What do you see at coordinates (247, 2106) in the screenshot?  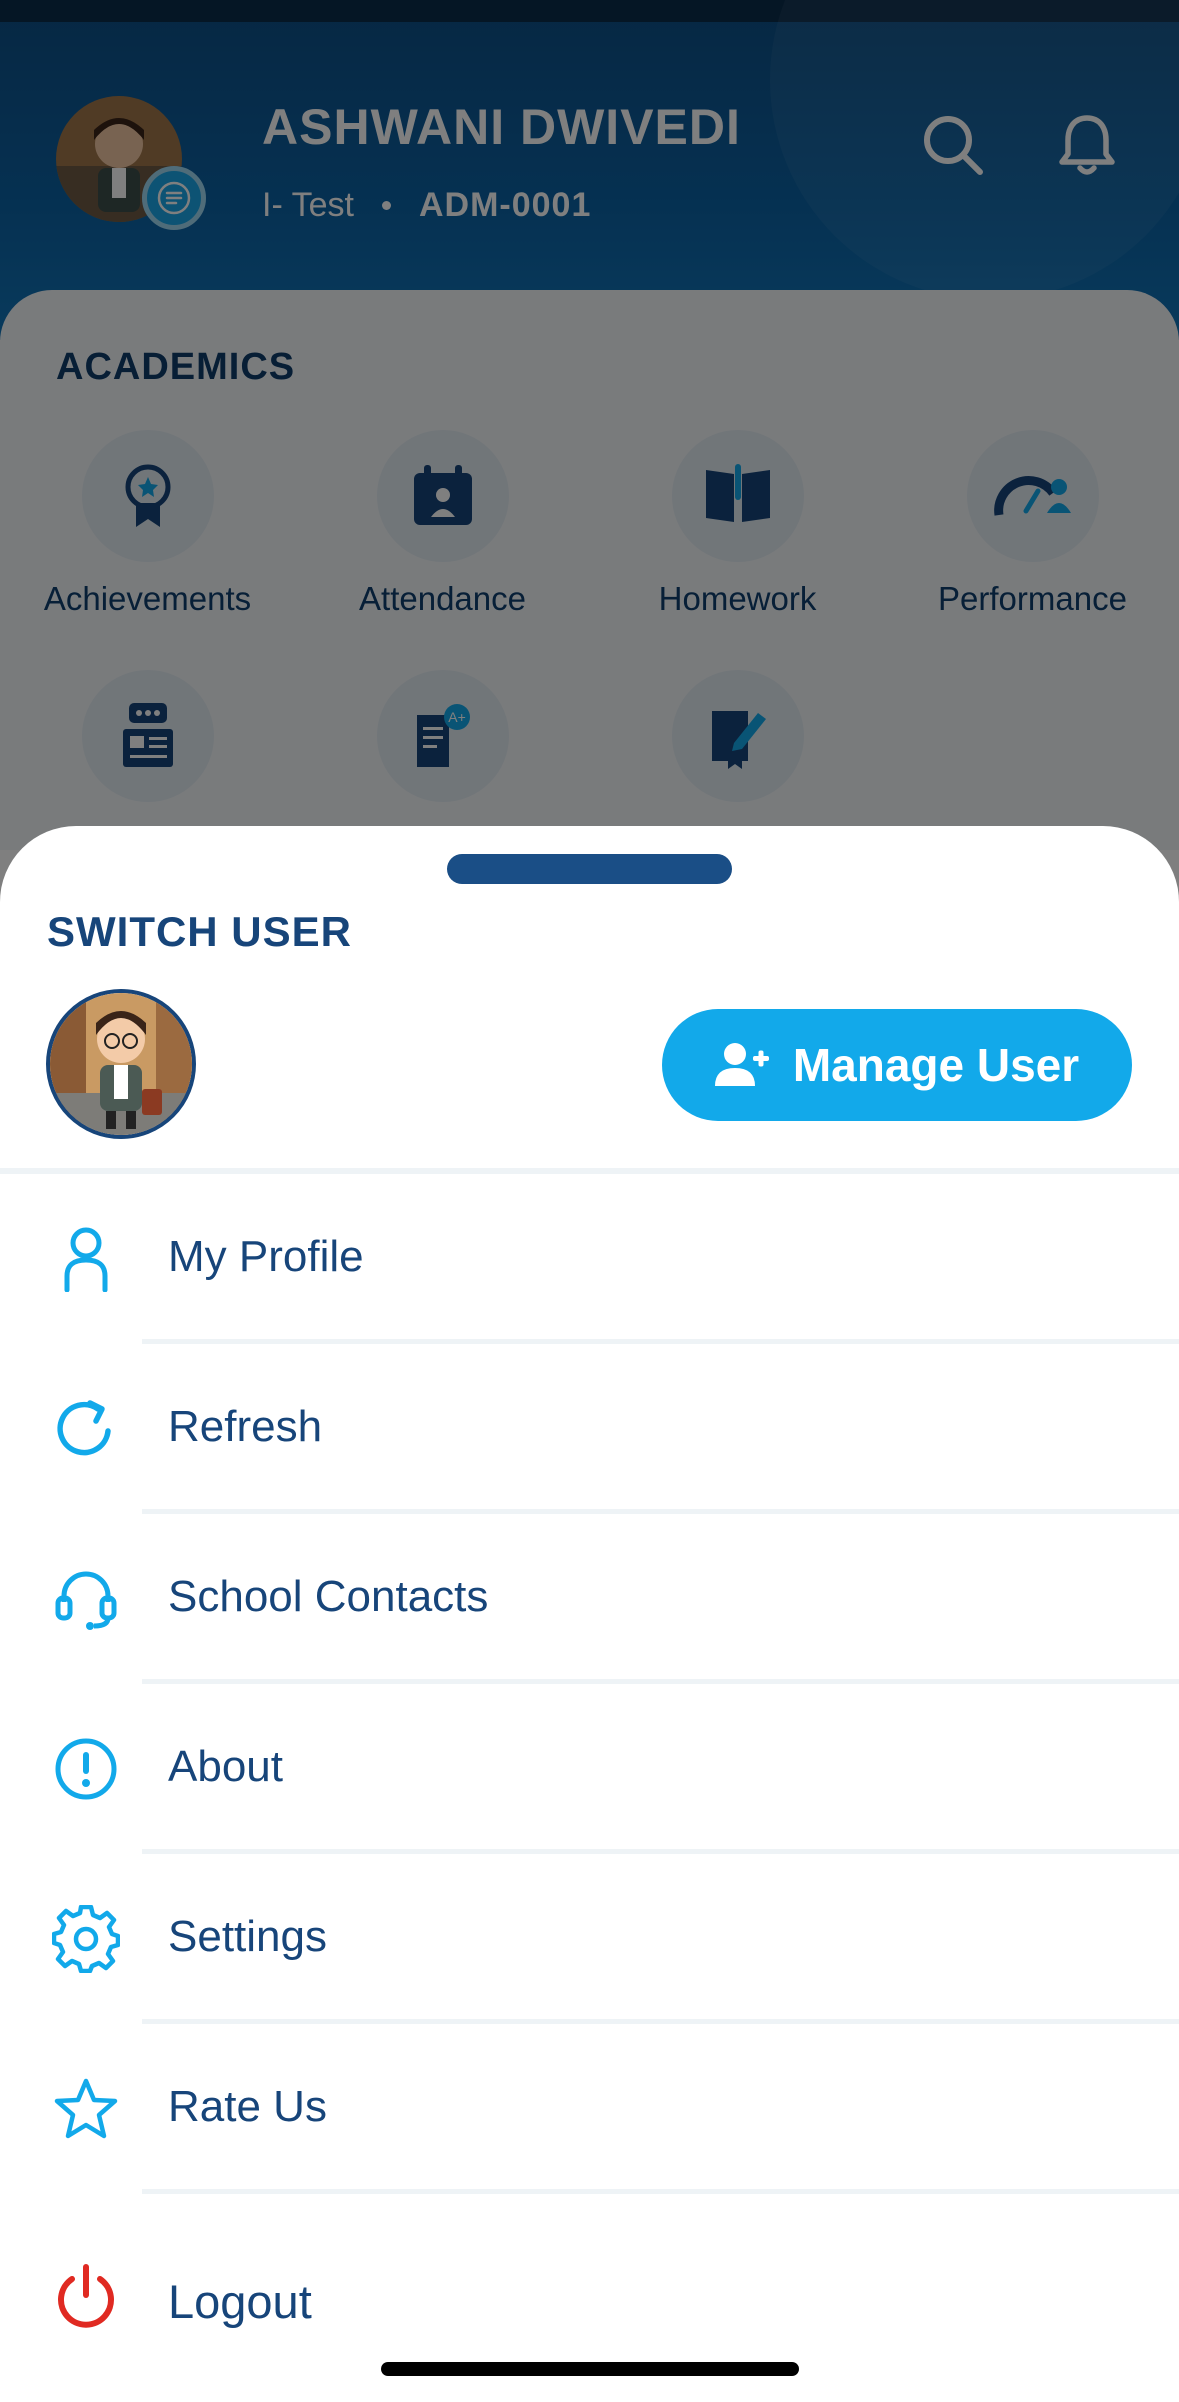 I see `menu-item-label: Rate Us` at bounding box center [247, 2106].